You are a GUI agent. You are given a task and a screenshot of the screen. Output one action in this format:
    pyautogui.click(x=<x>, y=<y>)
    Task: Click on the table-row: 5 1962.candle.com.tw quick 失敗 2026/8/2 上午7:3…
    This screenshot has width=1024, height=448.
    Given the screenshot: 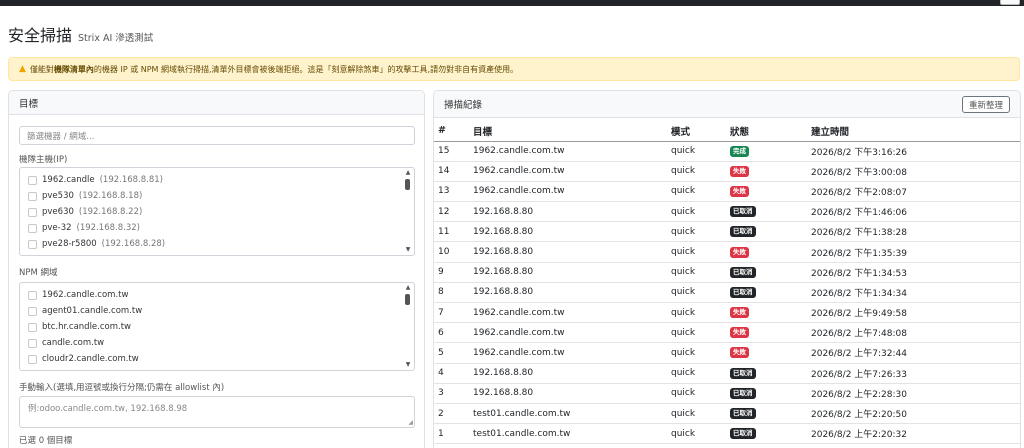 What is the action you would take?
    pyautogui.click(x=727, y=353)
    